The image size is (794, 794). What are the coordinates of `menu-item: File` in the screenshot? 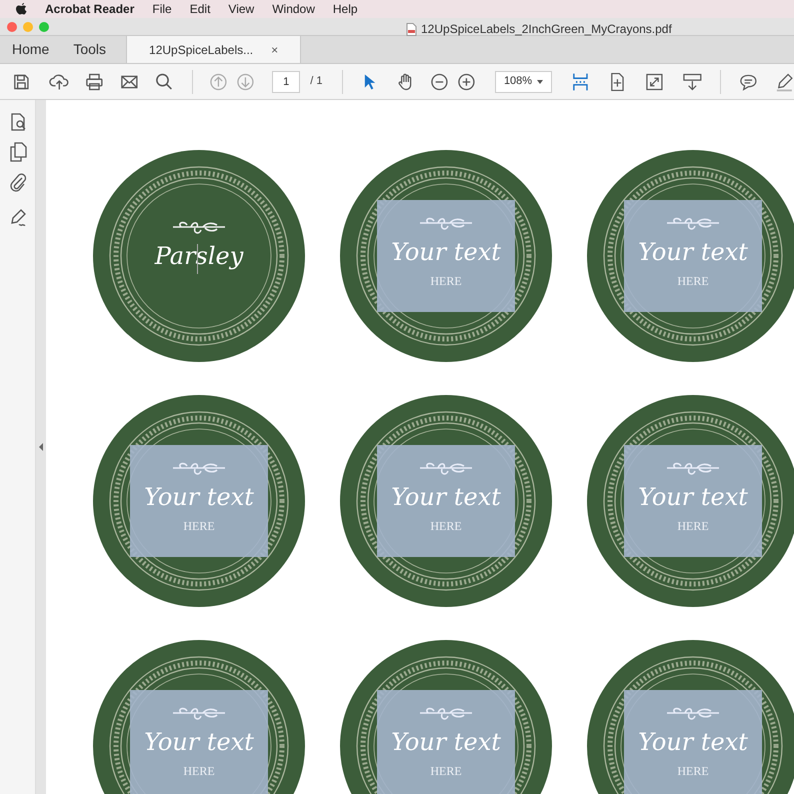 It's located at (162, 9).